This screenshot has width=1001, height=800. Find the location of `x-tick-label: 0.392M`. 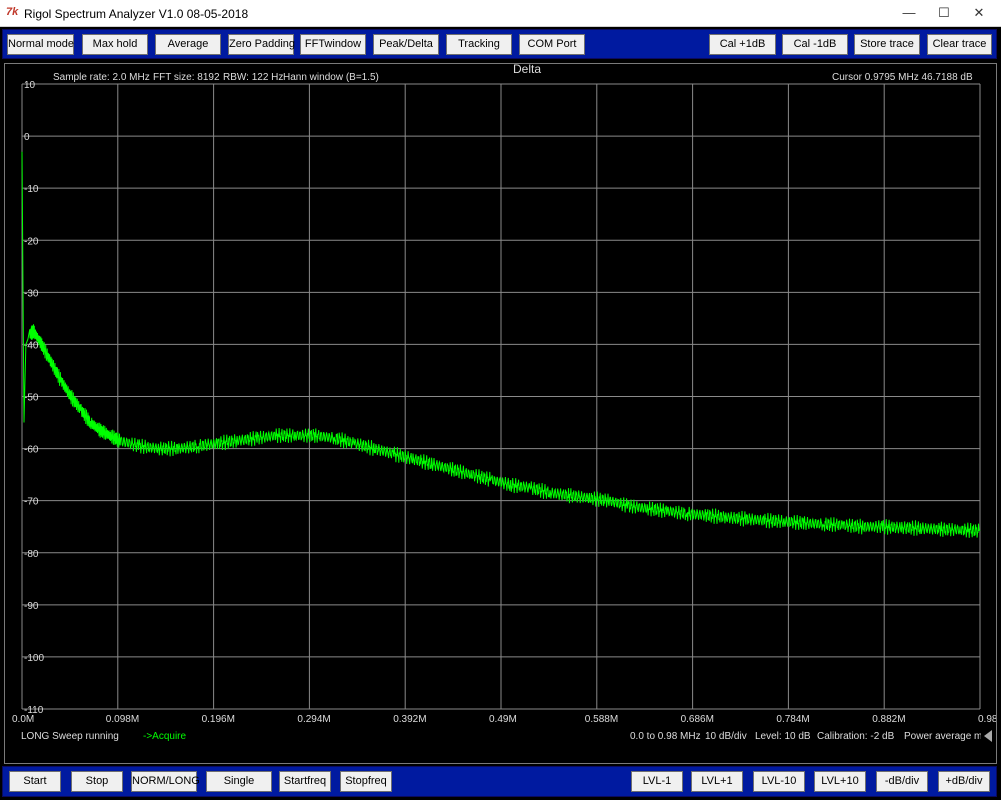

x-tick-label: 0.392M is located at coordinates (409, 719).